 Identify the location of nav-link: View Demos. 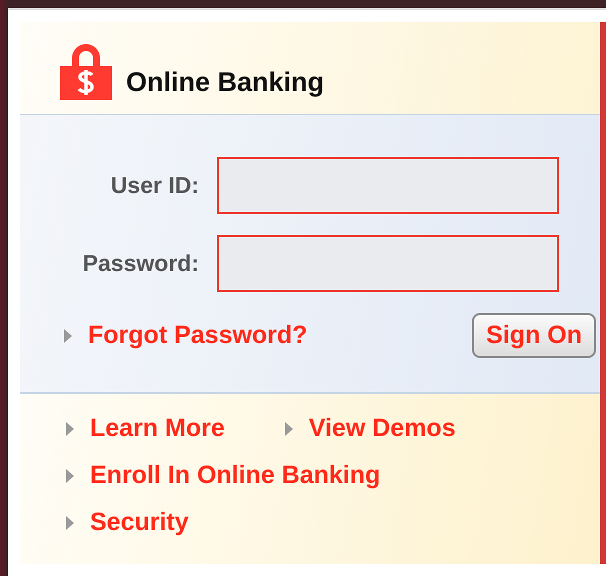
(382, 428).